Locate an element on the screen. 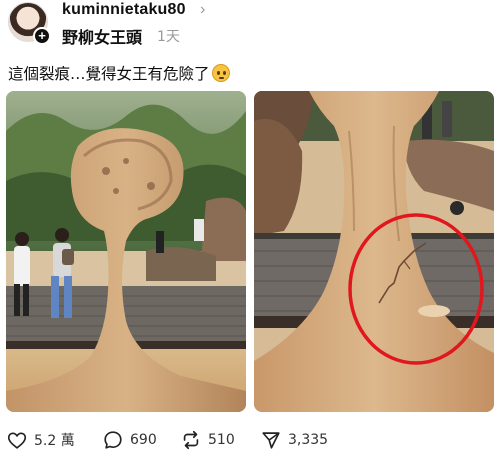 The image size is (500, 457). post-caption: 這個裂痕…覺得女王有危險了 is located at coordinates (119, 73).